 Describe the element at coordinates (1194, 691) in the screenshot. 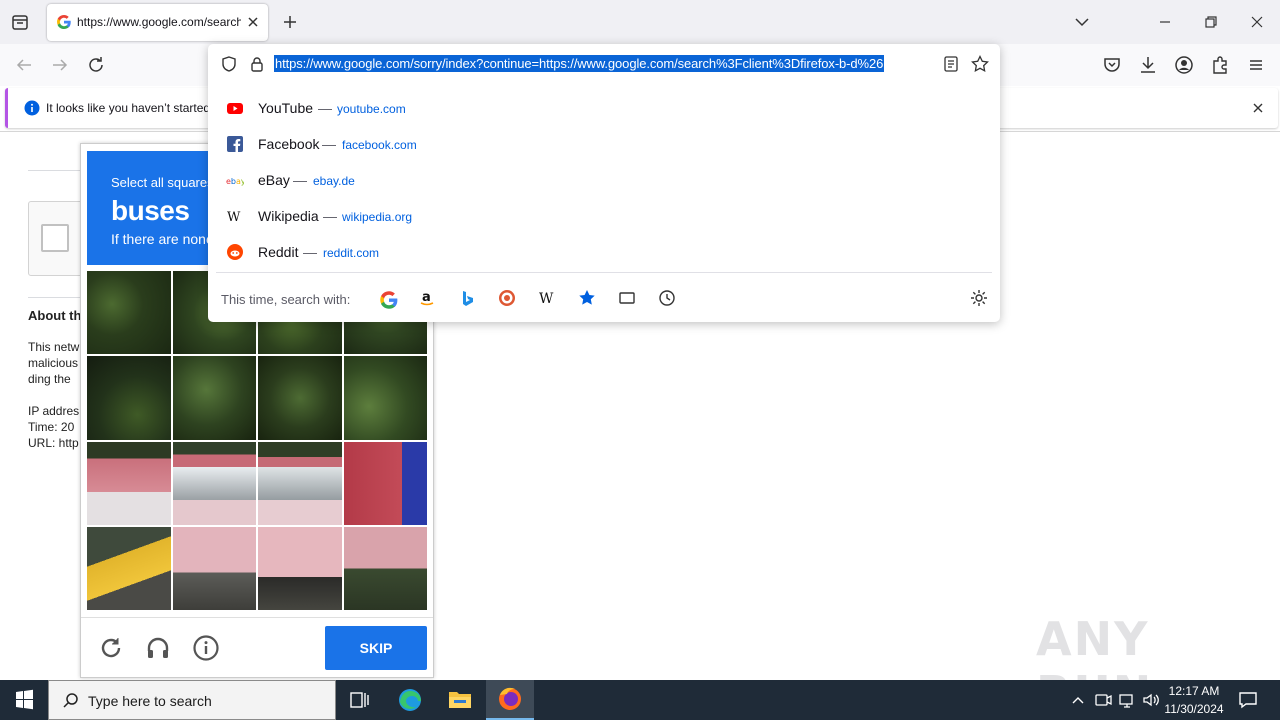

I see `clock-time: 12:17 AM` at that location.